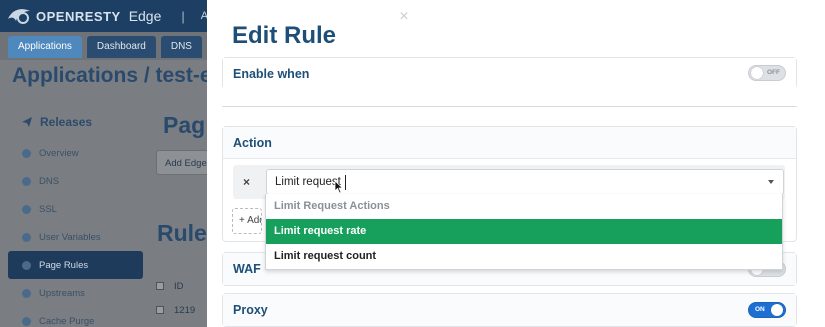 The height and width of the screenshot is (327, 825). I want to click on sidebar-item-ssl: SSL, so click(75, 209).